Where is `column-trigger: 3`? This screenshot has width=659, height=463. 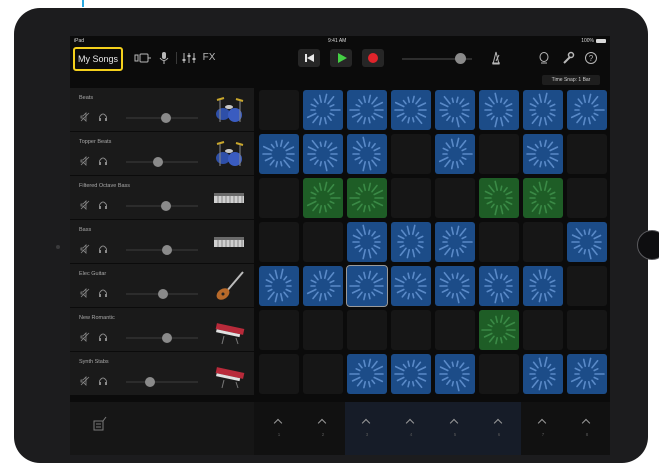 column-trigger: 3 is located at coordinates (367, 428).